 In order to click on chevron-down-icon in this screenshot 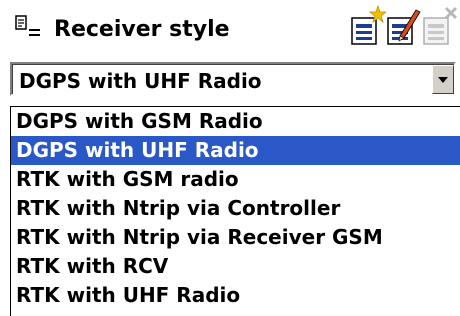, I will do `click(443, 79)`.